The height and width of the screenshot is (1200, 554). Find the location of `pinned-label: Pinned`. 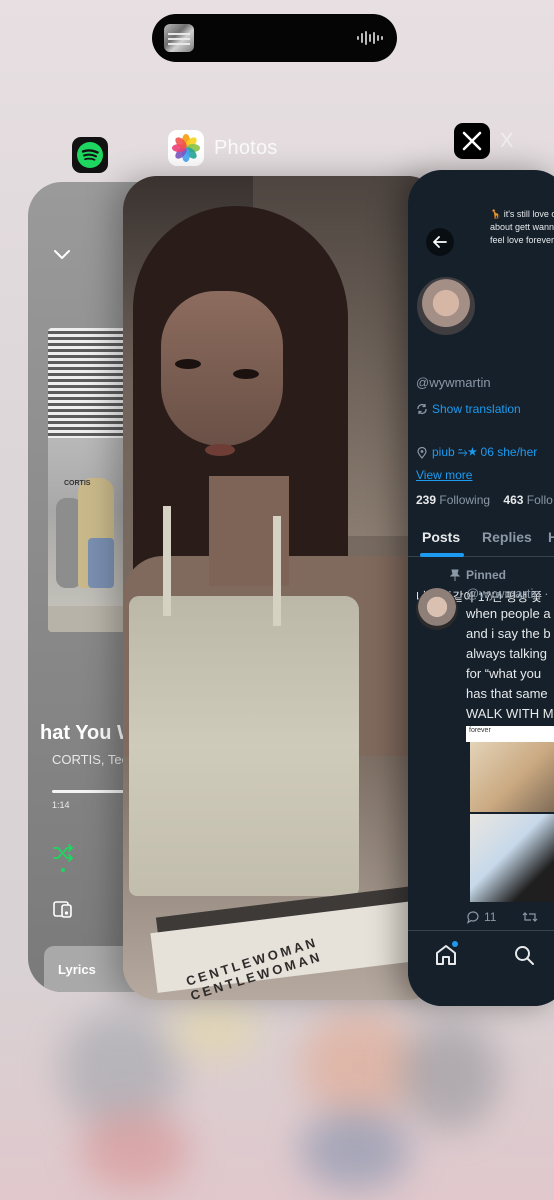

pinned-label: Pinned is located at coordinates (486, 575).